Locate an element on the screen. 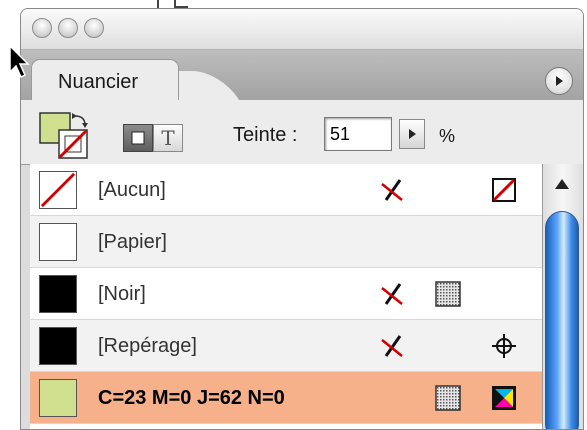  arrow-up-icon is located at coordinates (562, 184).